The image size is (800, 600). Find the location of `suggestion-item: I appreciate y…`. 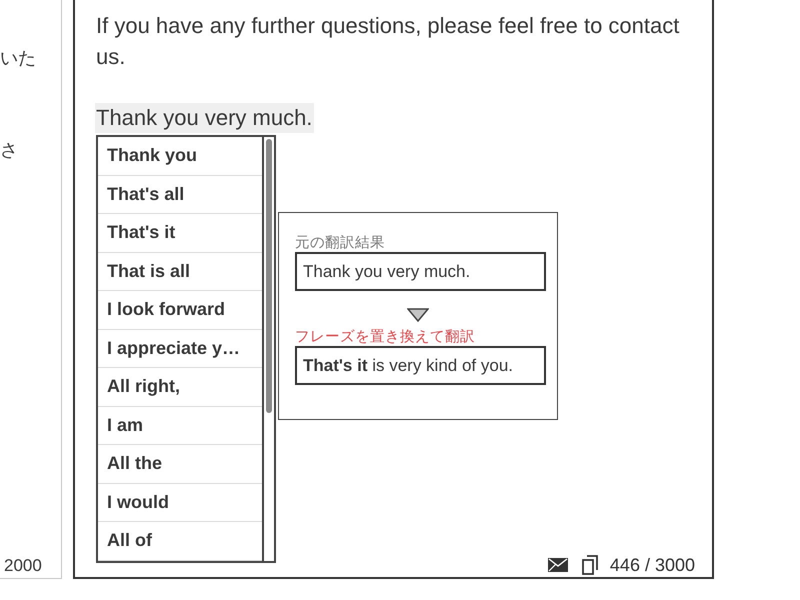

suggestion-item: I appreciate y… is located at coordinates (180, 349).